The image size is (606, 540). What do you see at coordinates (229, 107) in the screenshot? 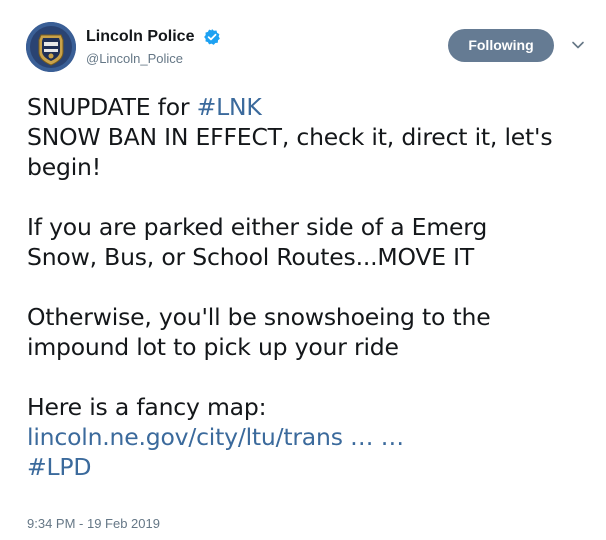
I see `hashtag-lnk-link: #LNK` at bounding box center [229, 107].